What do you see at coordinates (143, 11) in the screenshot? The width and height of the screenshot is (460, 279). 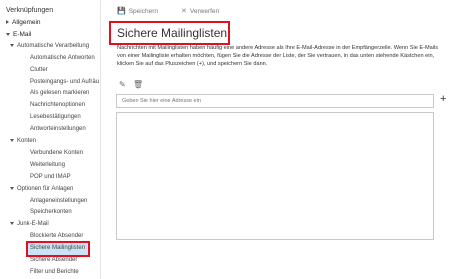 I see `save-label: Speichern` at bounding box center [143, 11].